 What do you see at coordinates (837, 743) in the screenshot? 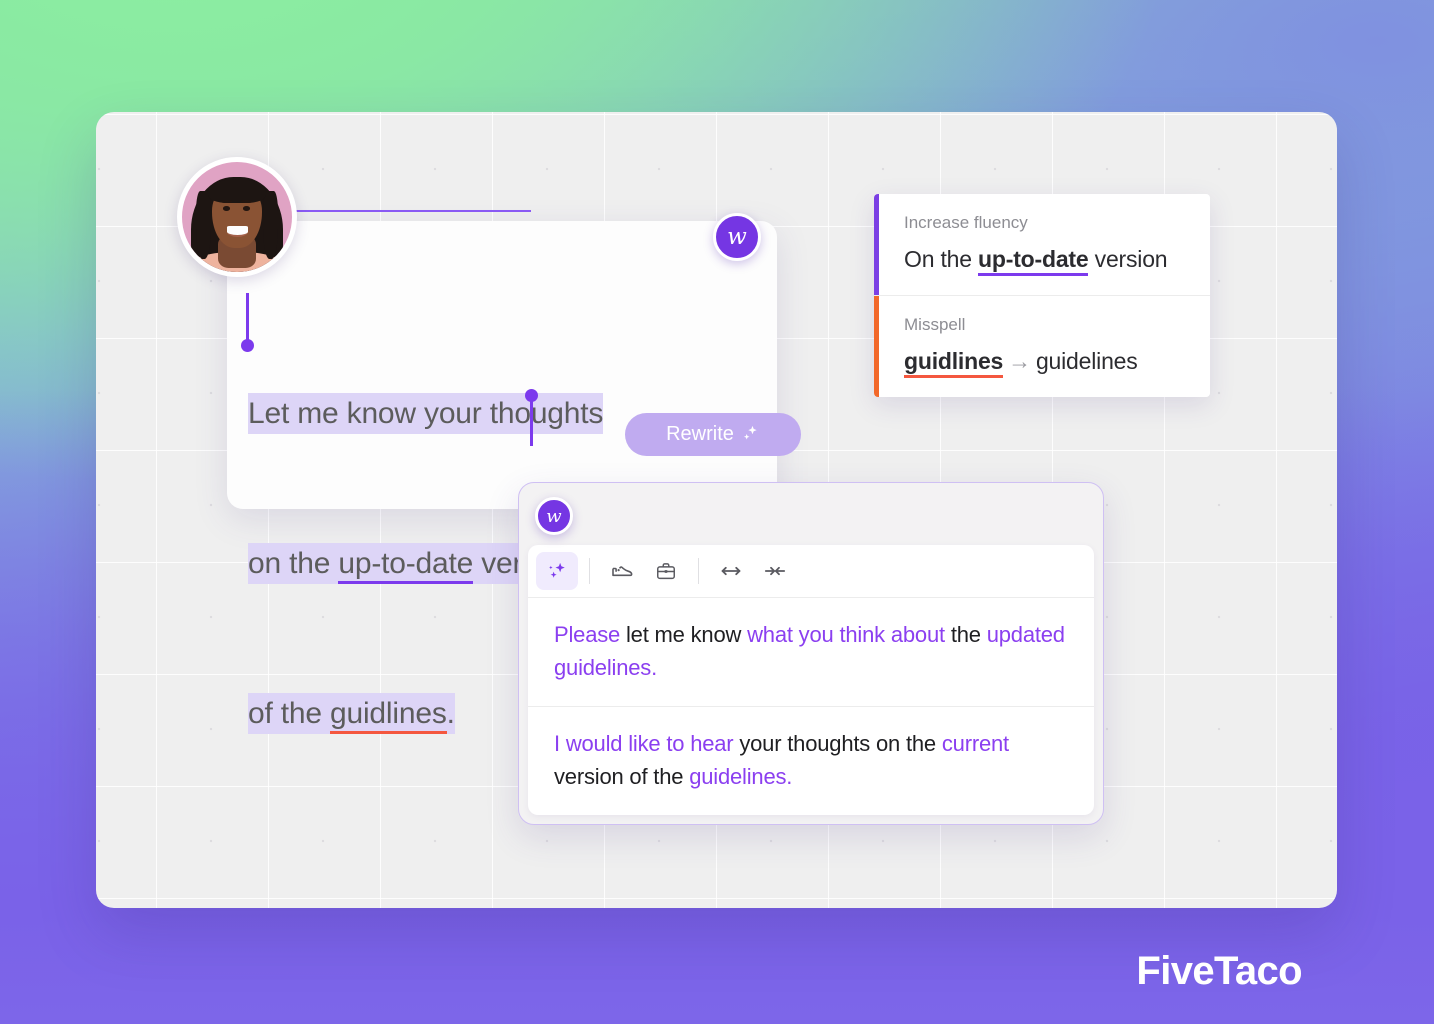
I see `seg: your thoughts on the` at bounding box center [837, 743].